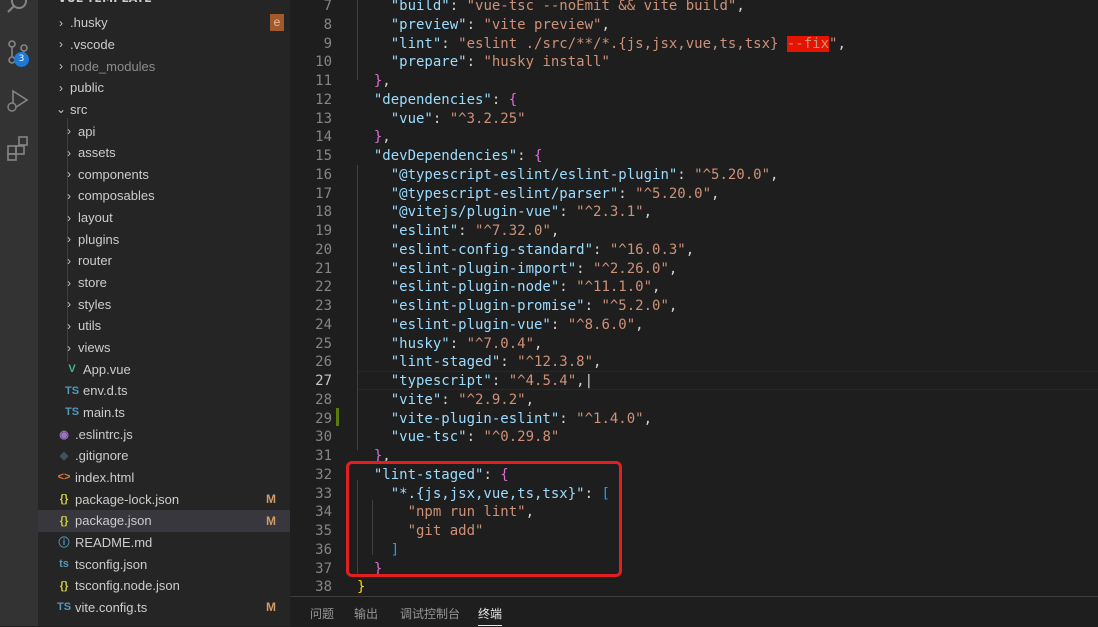 This screenshot has height=627, width=1098. Describe the element at coordinates (64, 607) in the screenshot. I see `typescript-file-icon: TS` at that location.